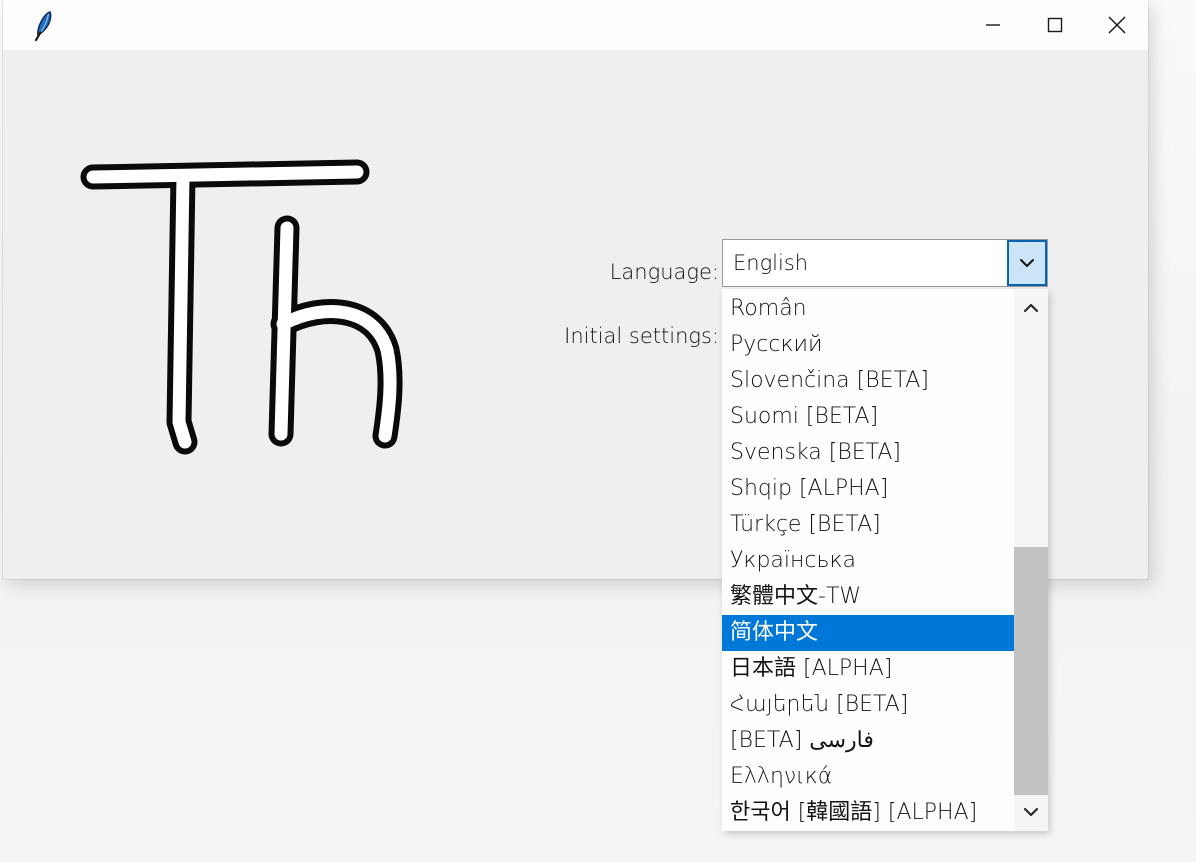 The width and height of the screenshot is (1196, 862). What do you see at coordinates (42, 25) in the screenshot?
I see `feather-quill-icon` at bounding box center [42, 25].